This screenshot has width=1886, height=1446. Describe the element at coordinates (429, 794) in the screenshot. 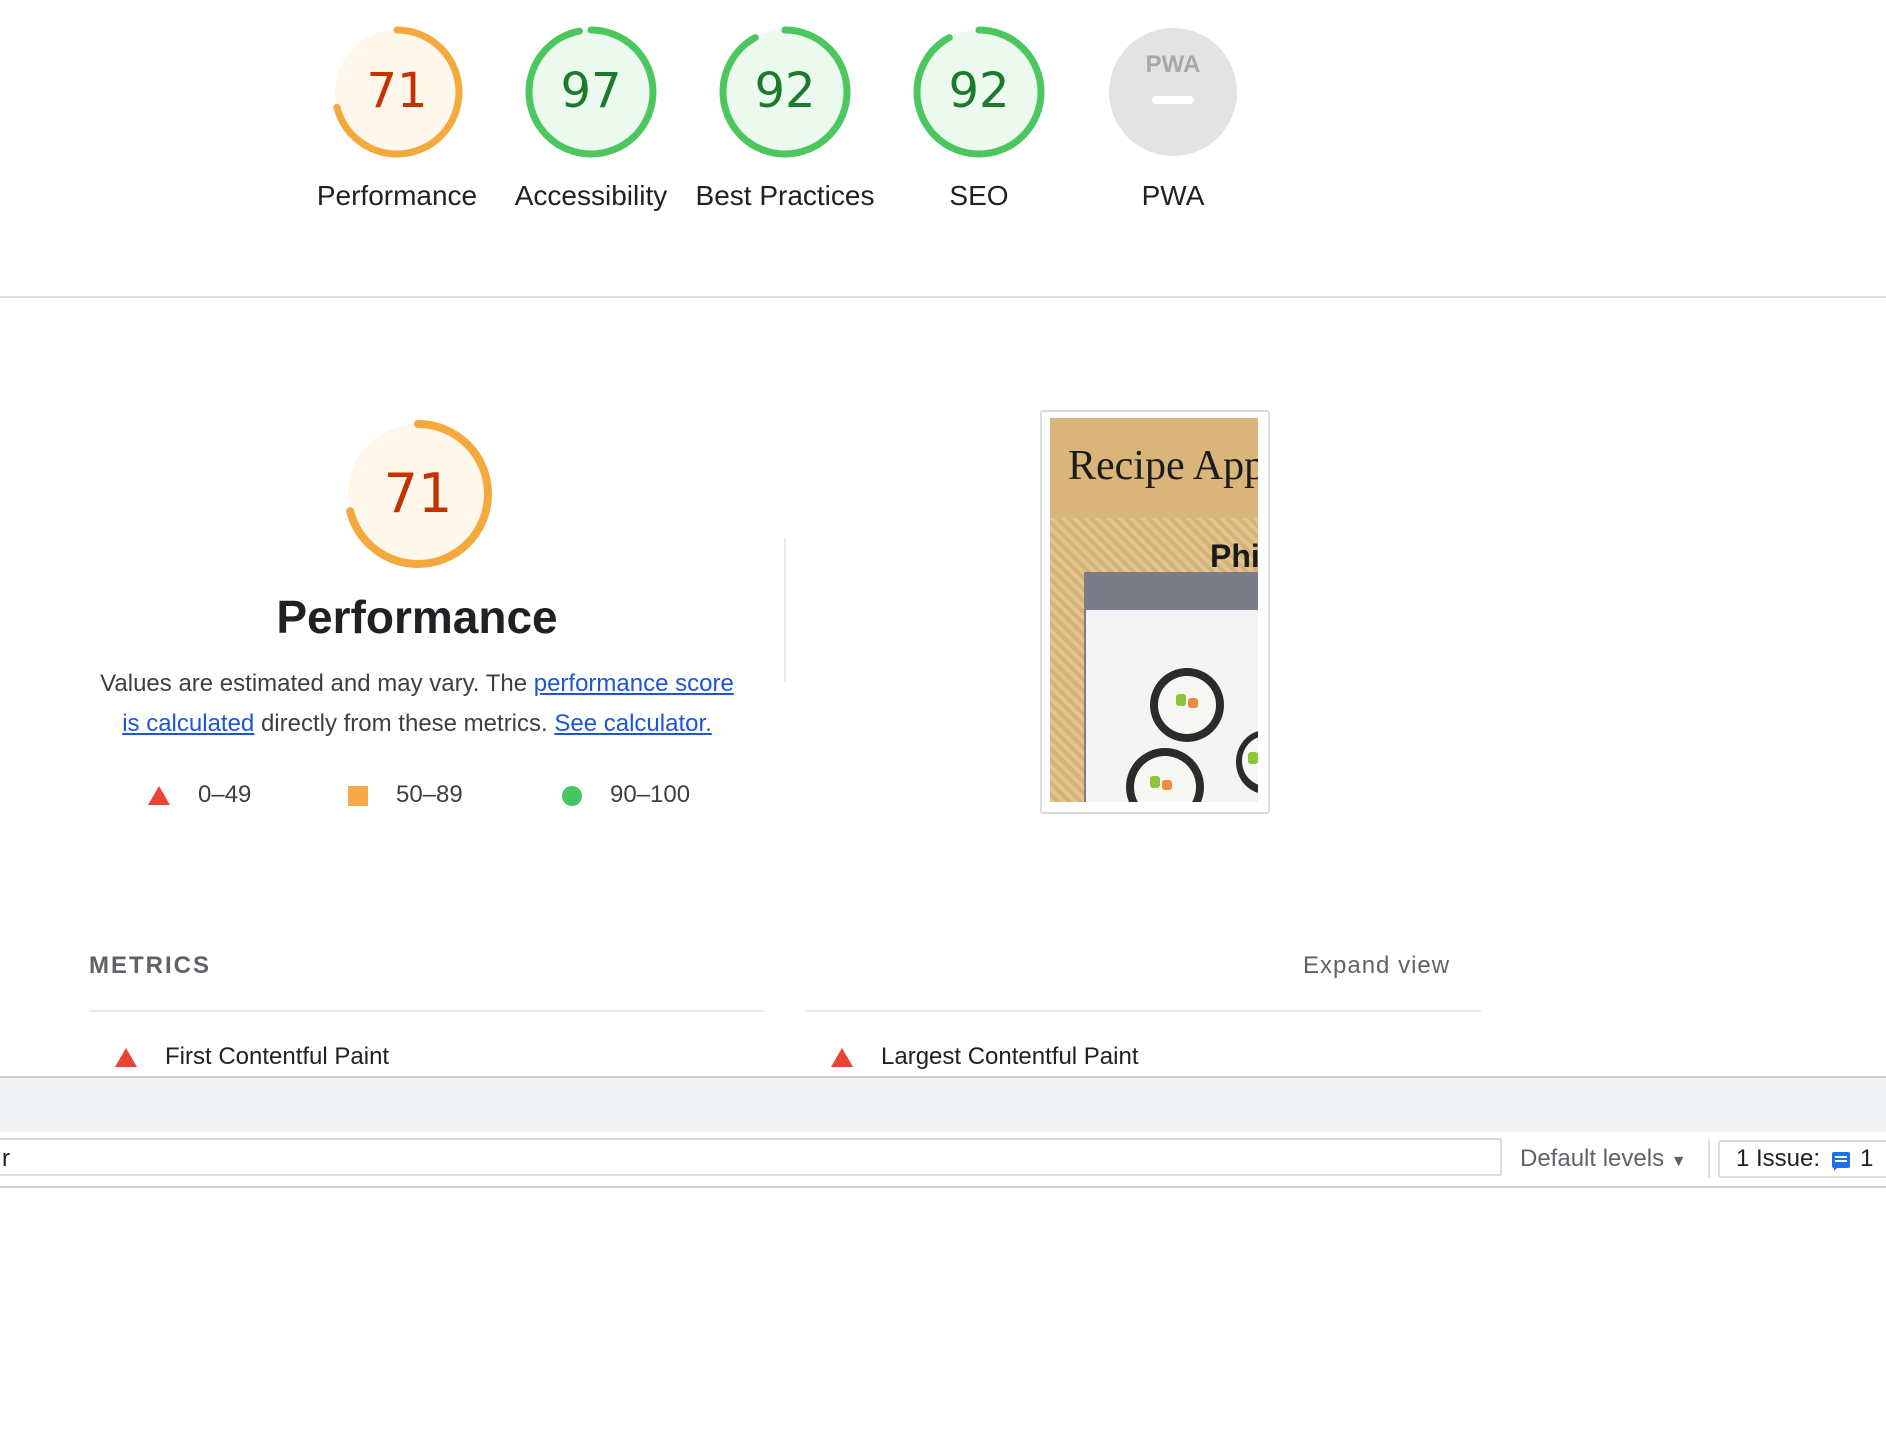

I see `legend-range: 50–89` at that location.